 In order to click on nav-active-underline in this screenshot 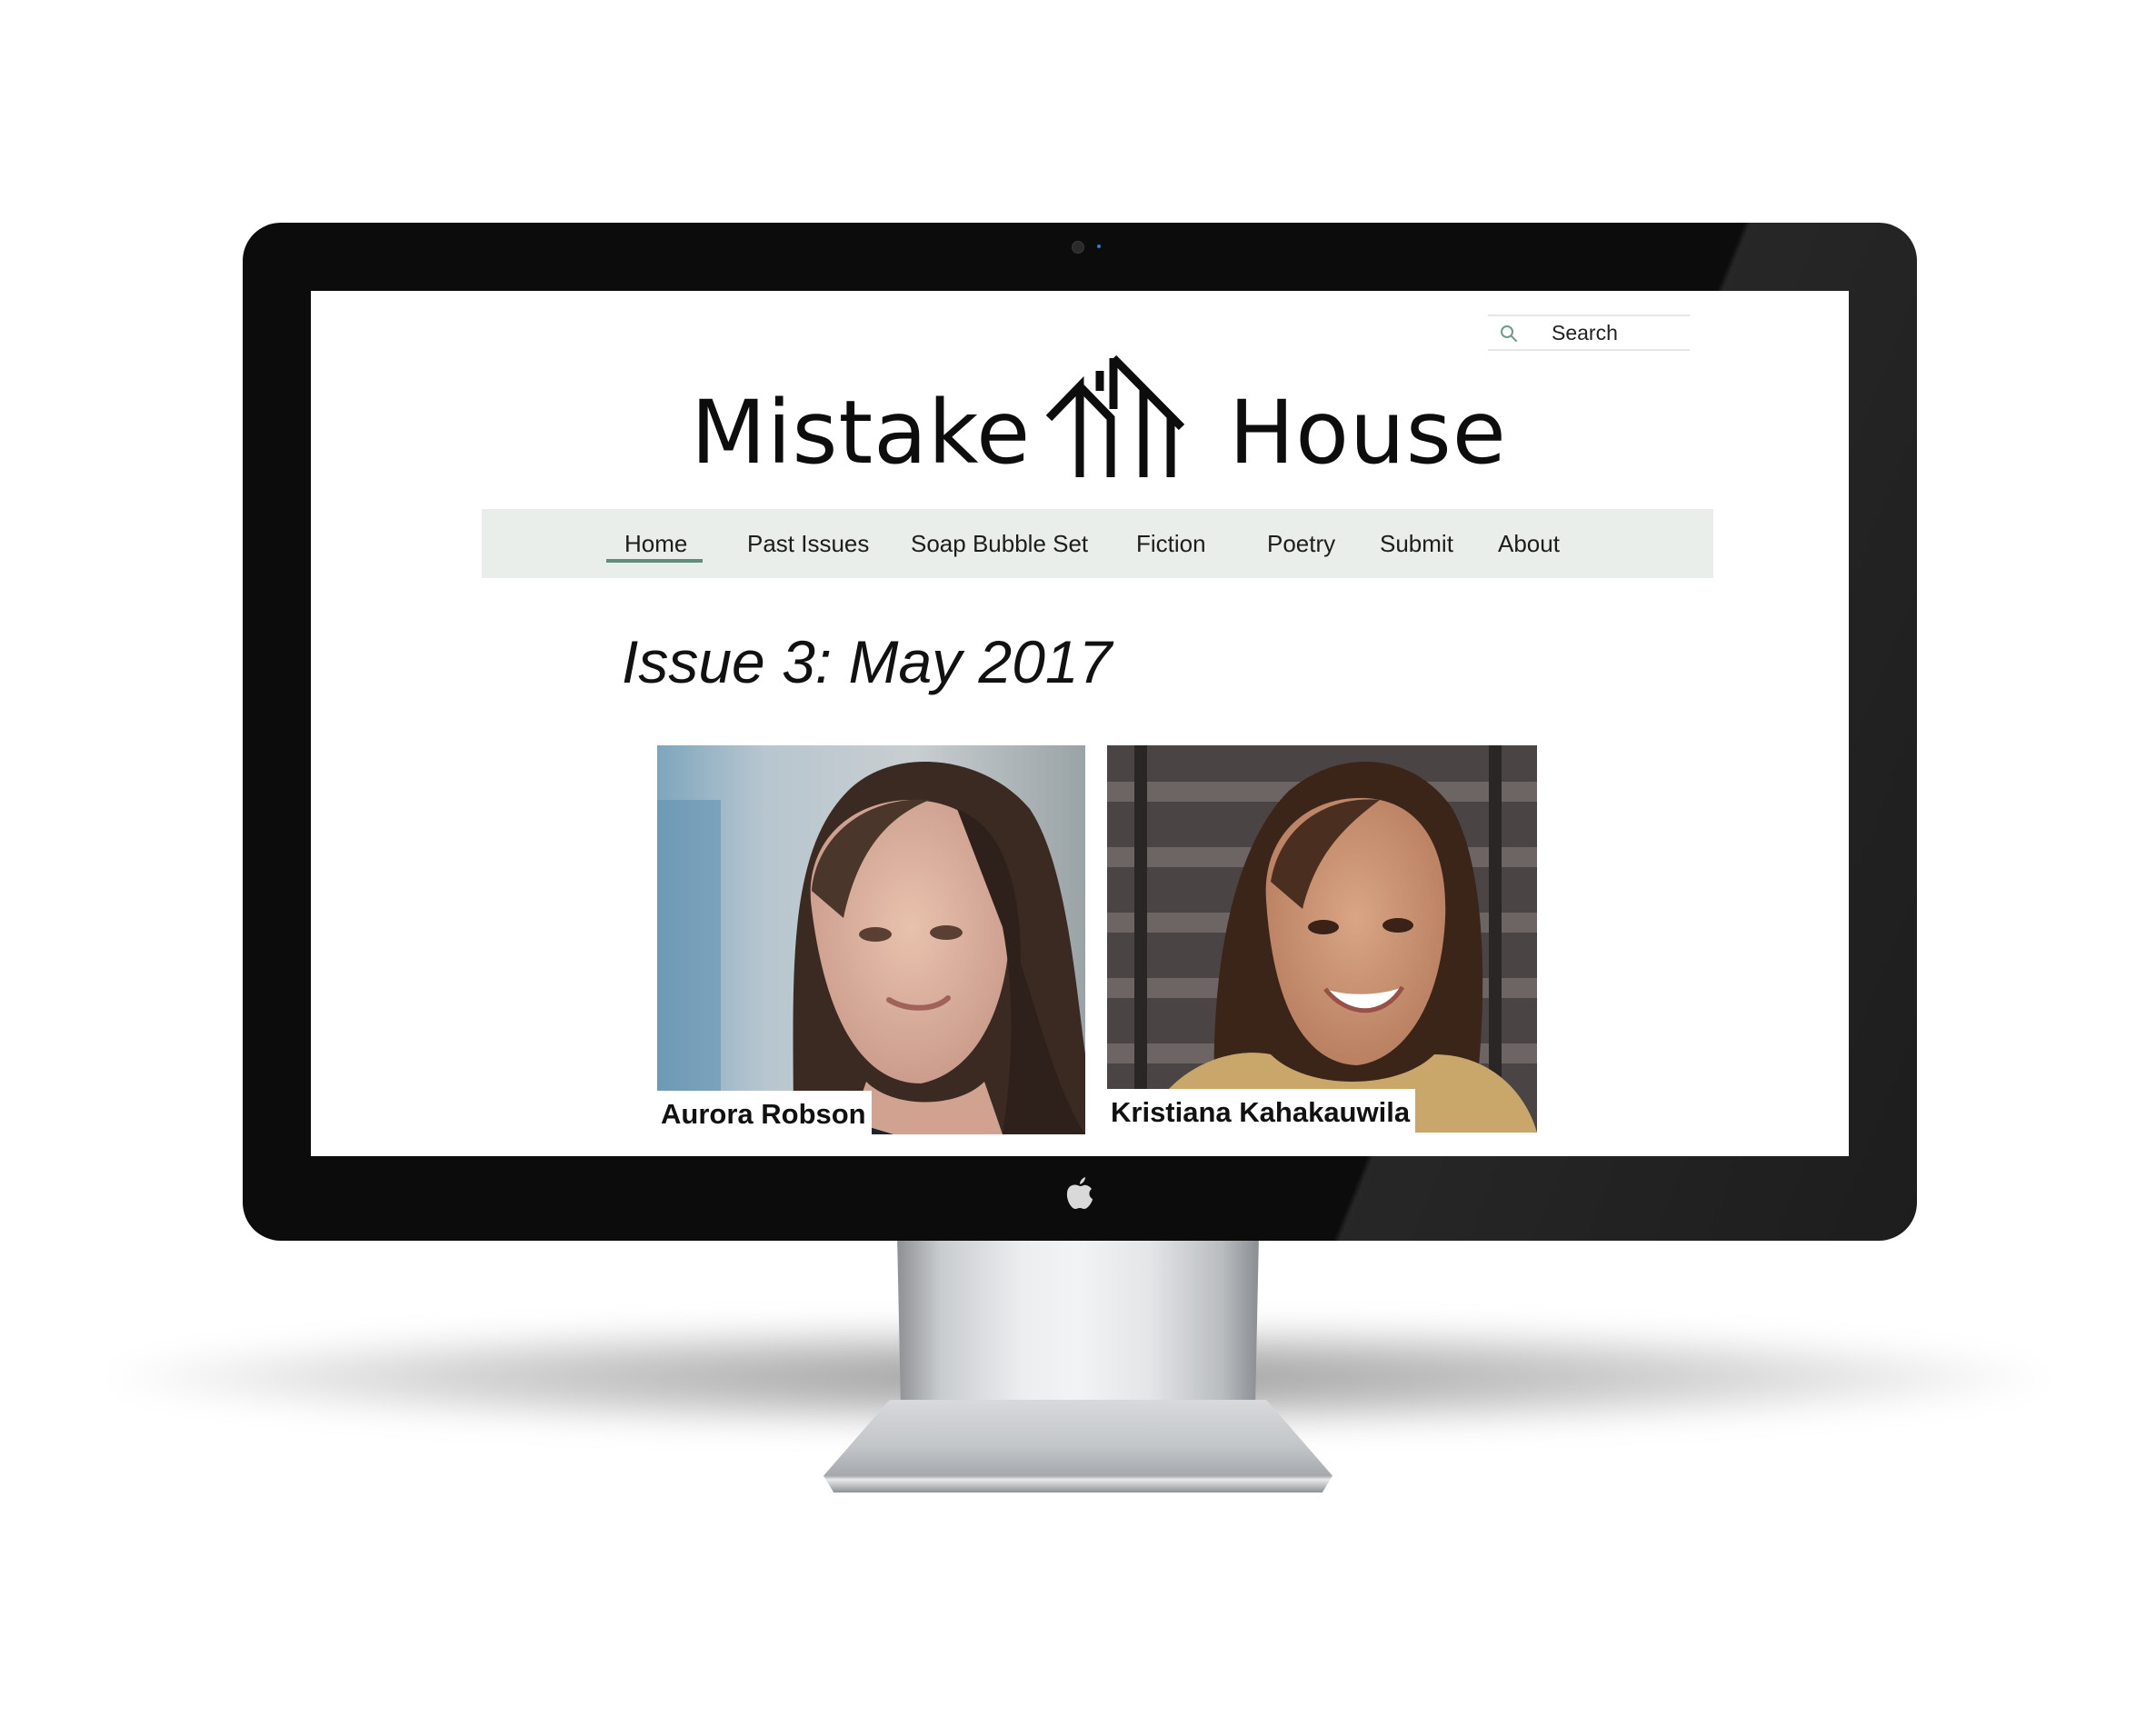, I will do `click(654, 561)`.